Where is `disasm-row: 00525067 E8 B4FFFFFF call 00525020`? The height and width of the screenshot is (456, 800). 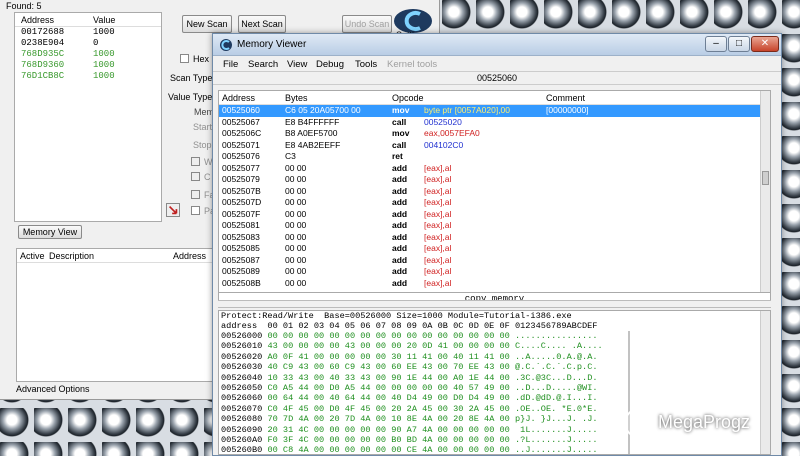 disasm-row: 00525067 E8 B4FFFFFF call 00525020 is located at coordinates (494, 123).